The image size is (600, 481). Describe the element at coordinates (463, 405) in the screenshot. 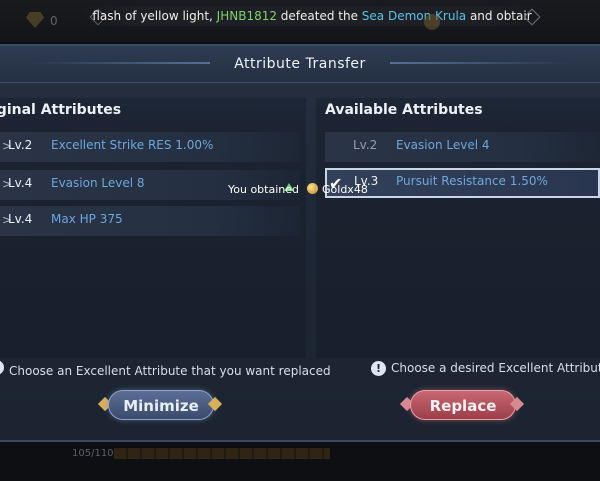

I see `replace-button: Replace` at that location.